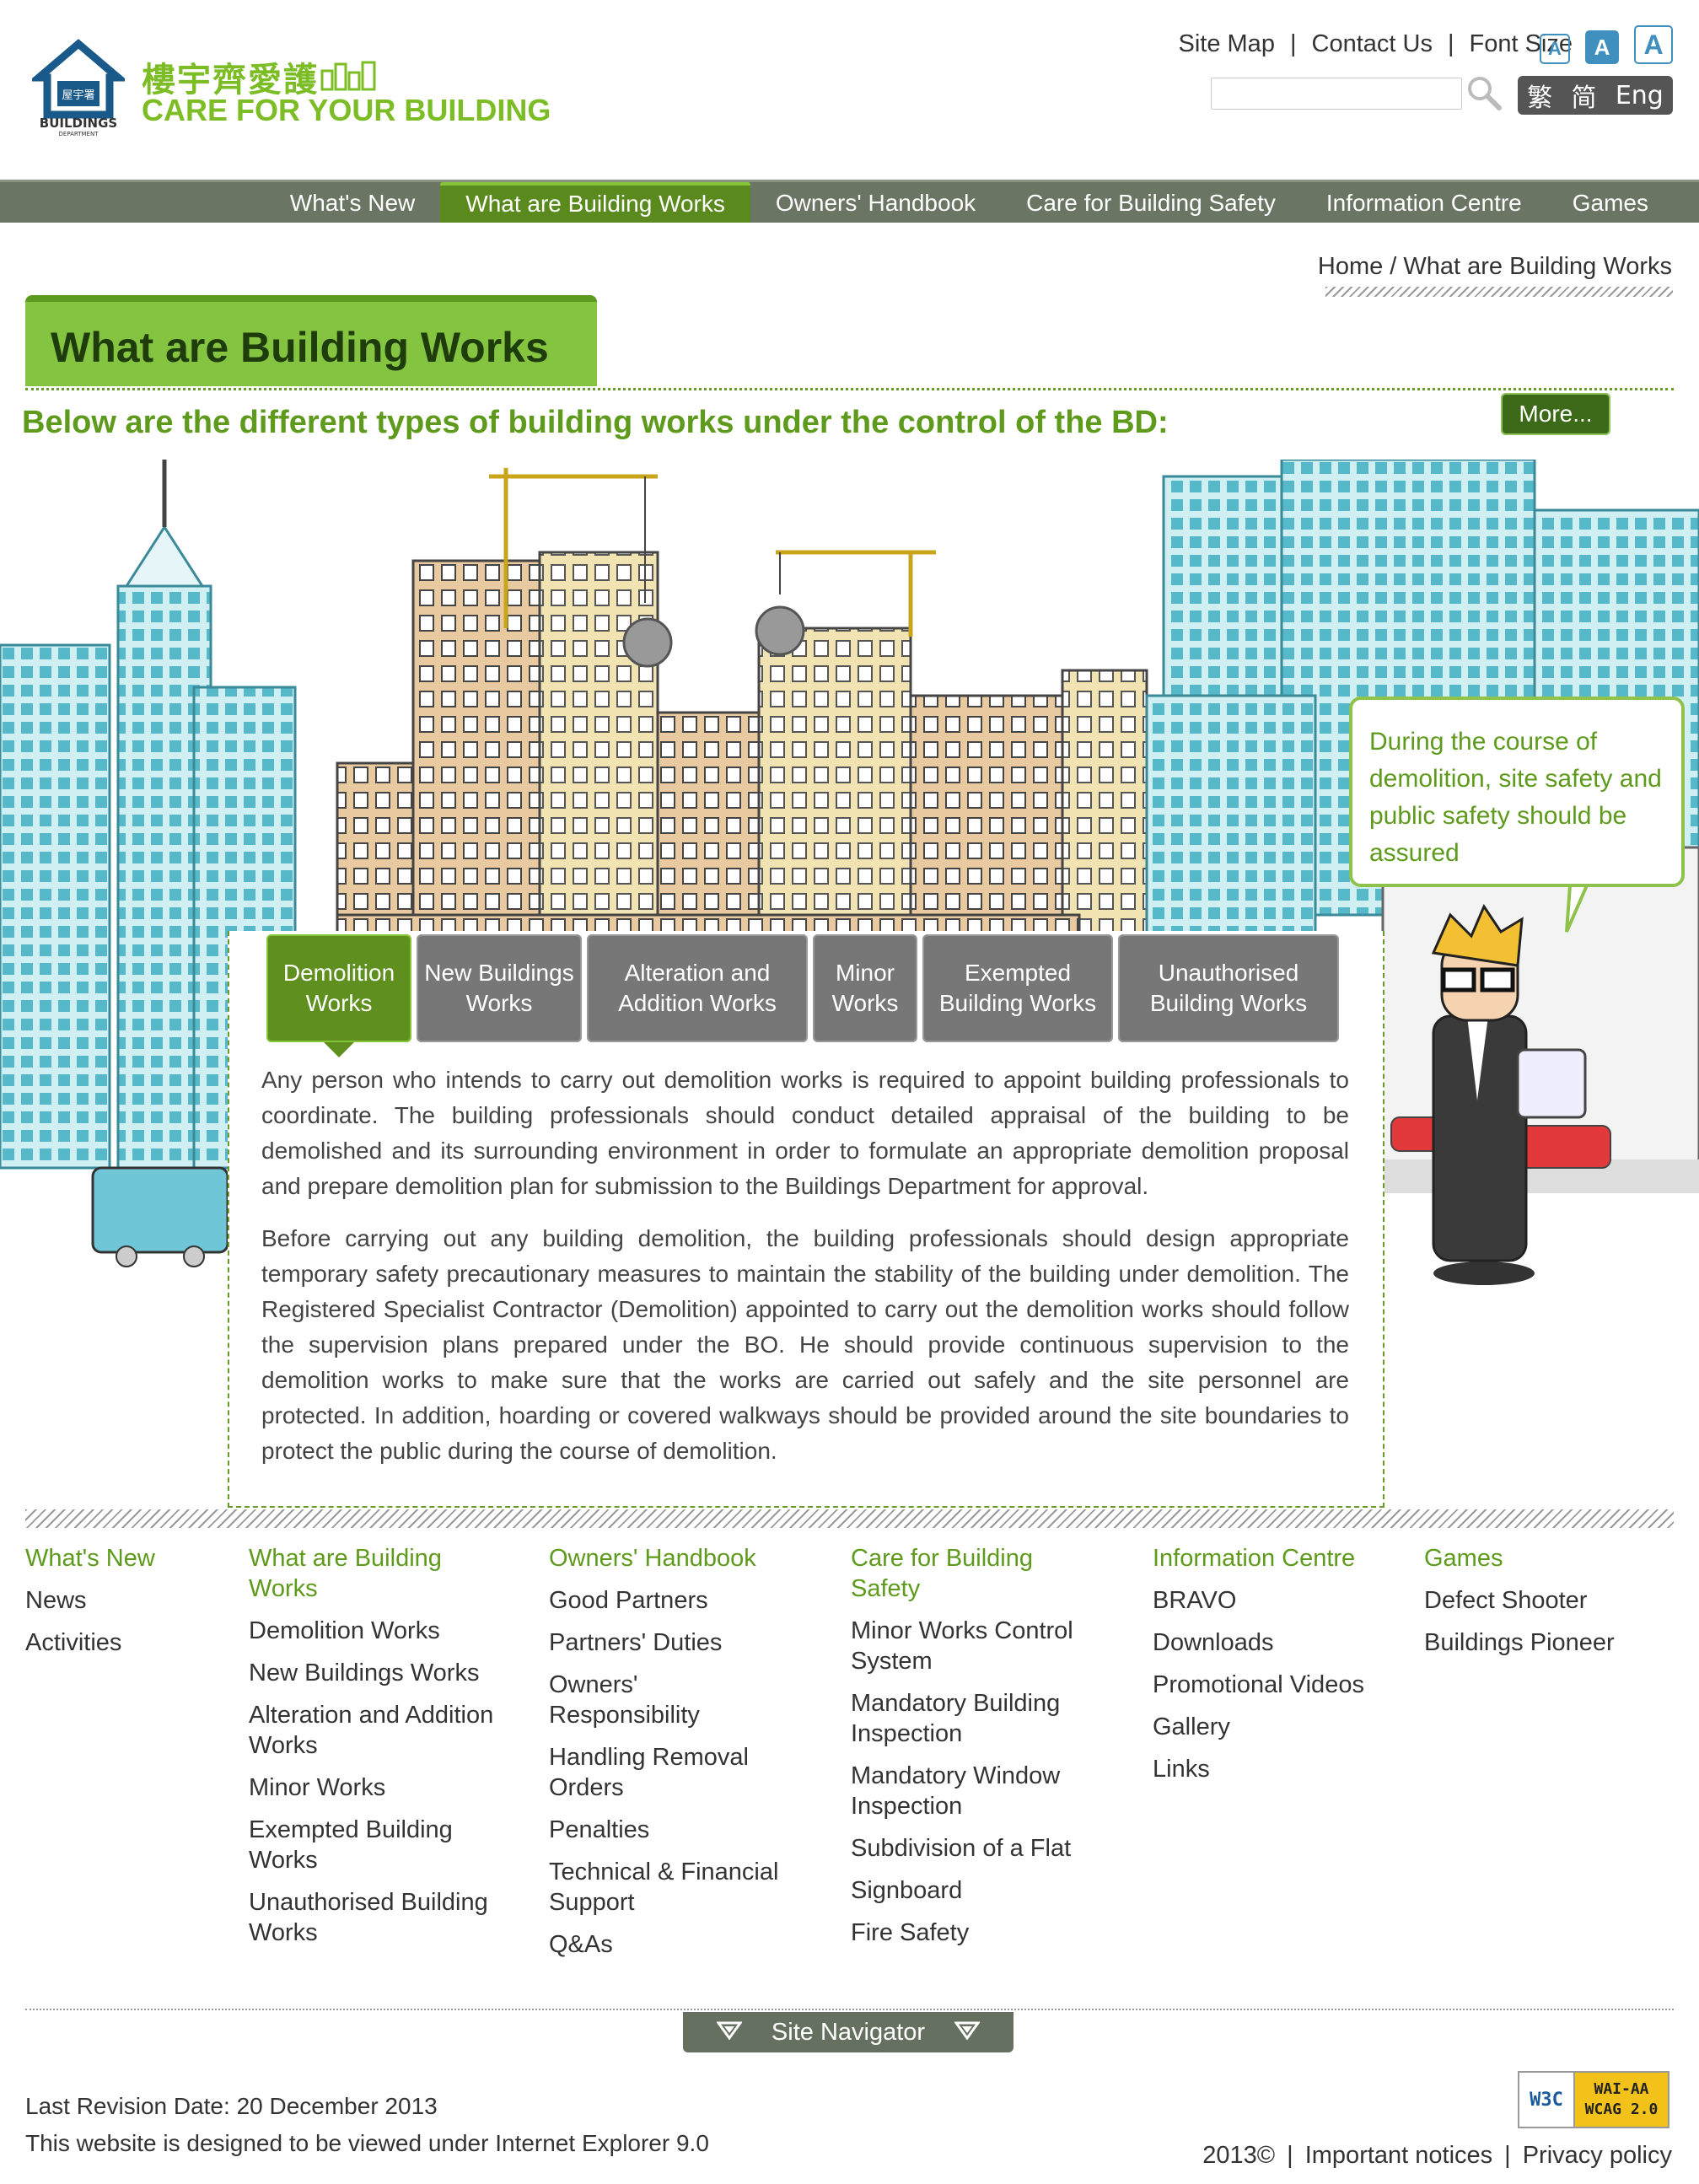 Image resolution: width=1699 pixels, height=2184 pixels. I want to click on site-navigator-label: Site Navigator, so click(848, 2032).